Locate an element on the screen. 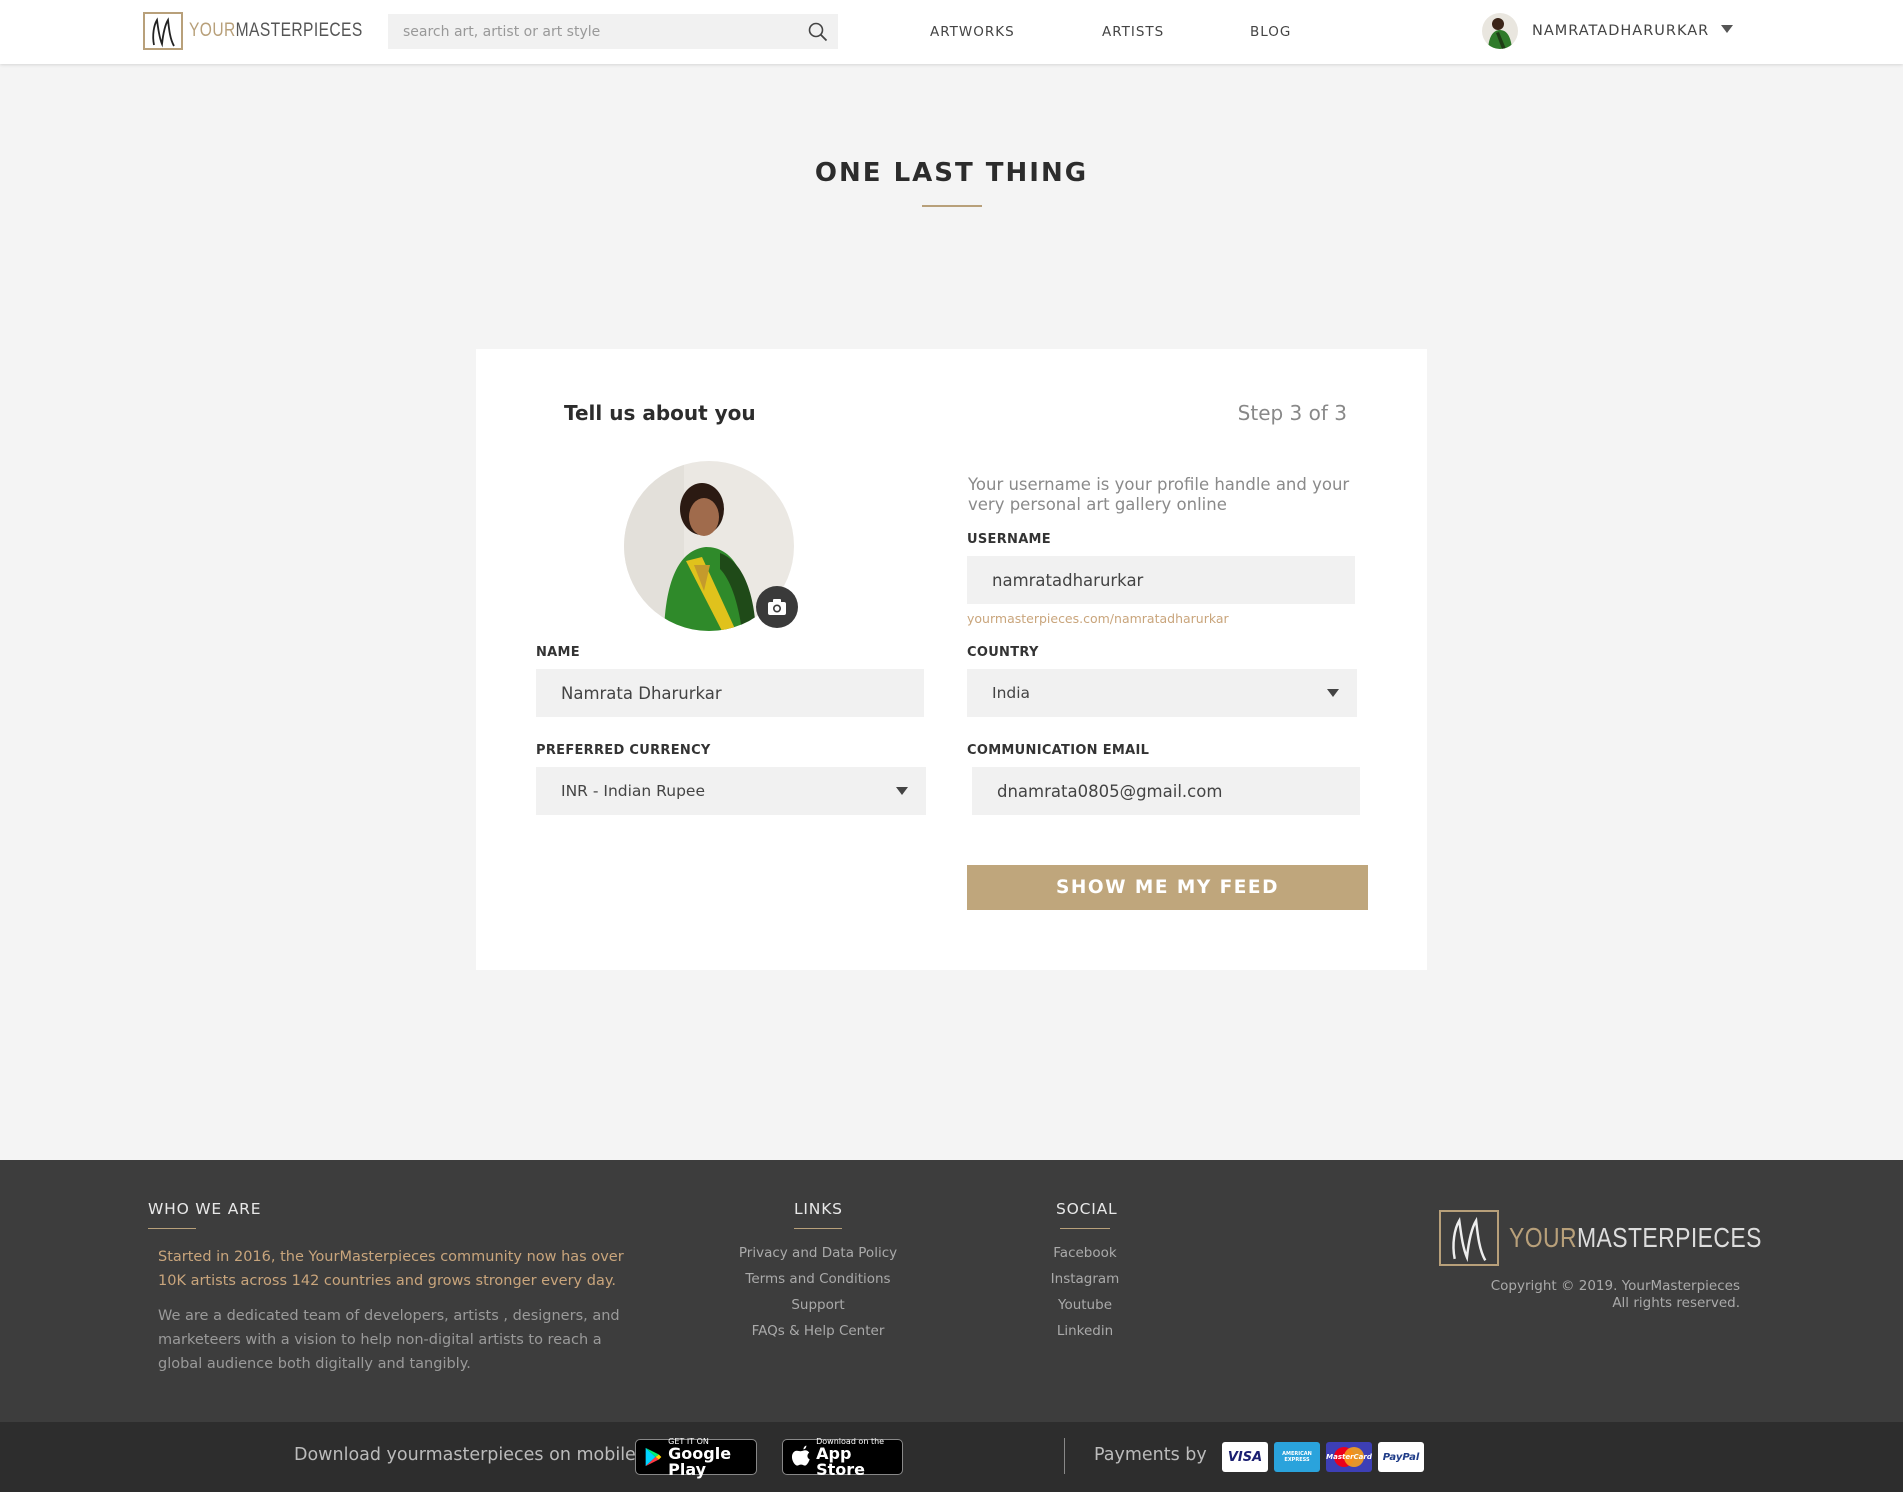 The height and width of the screenshot is (1492, 1903). step-indicator: Step 3 of 3 is located at coordinates (1292, 413).